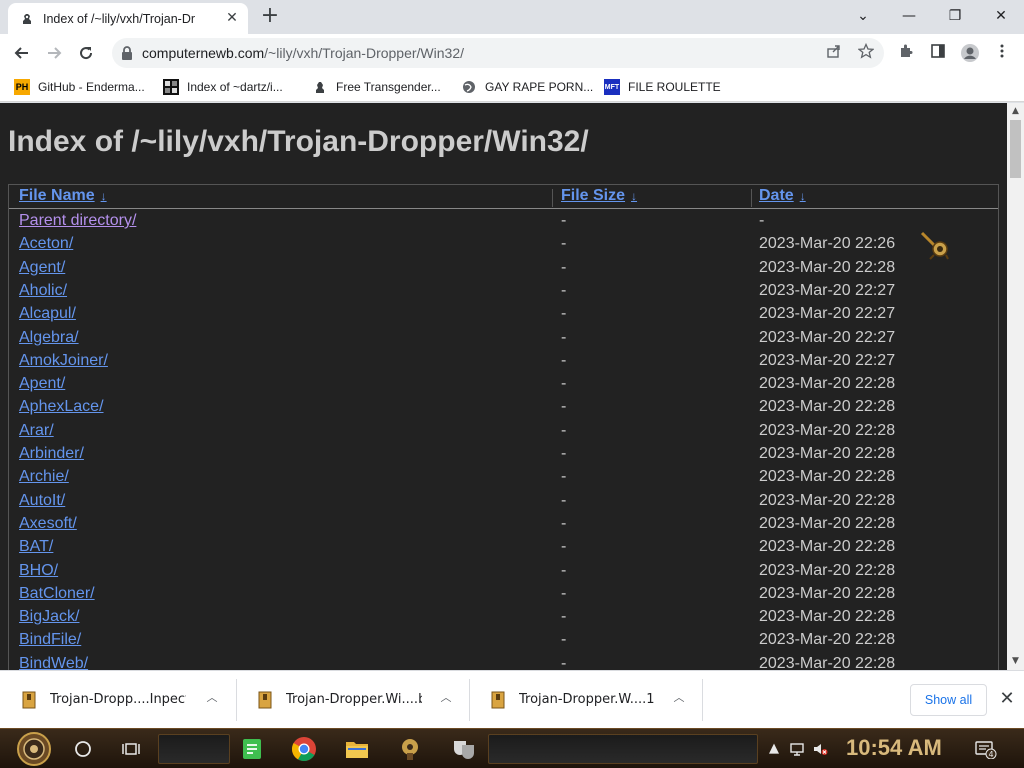 This screenshot has height=768, width=1024. What do you see at coordinates (43, 291) in the screenshot?
I see `file-link: Aholic/` at bounding box center [43, 291].